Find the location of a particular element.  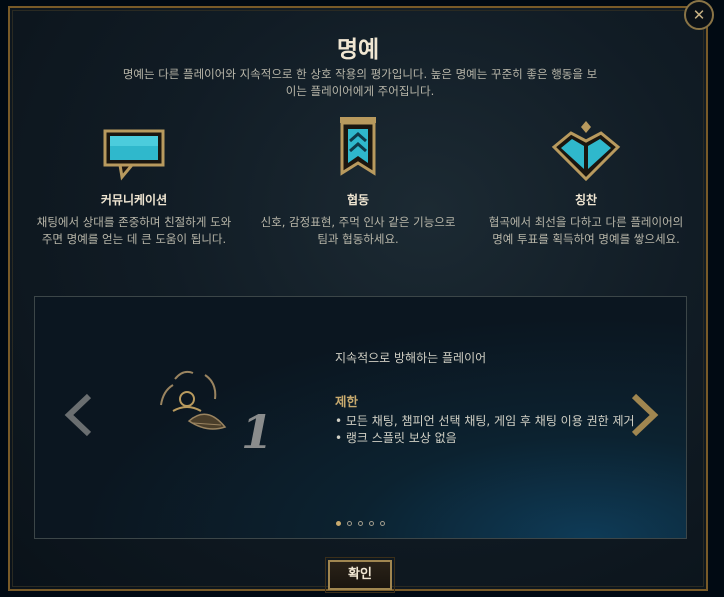

feature-name: 협동 is located at coordinates (358, 200).